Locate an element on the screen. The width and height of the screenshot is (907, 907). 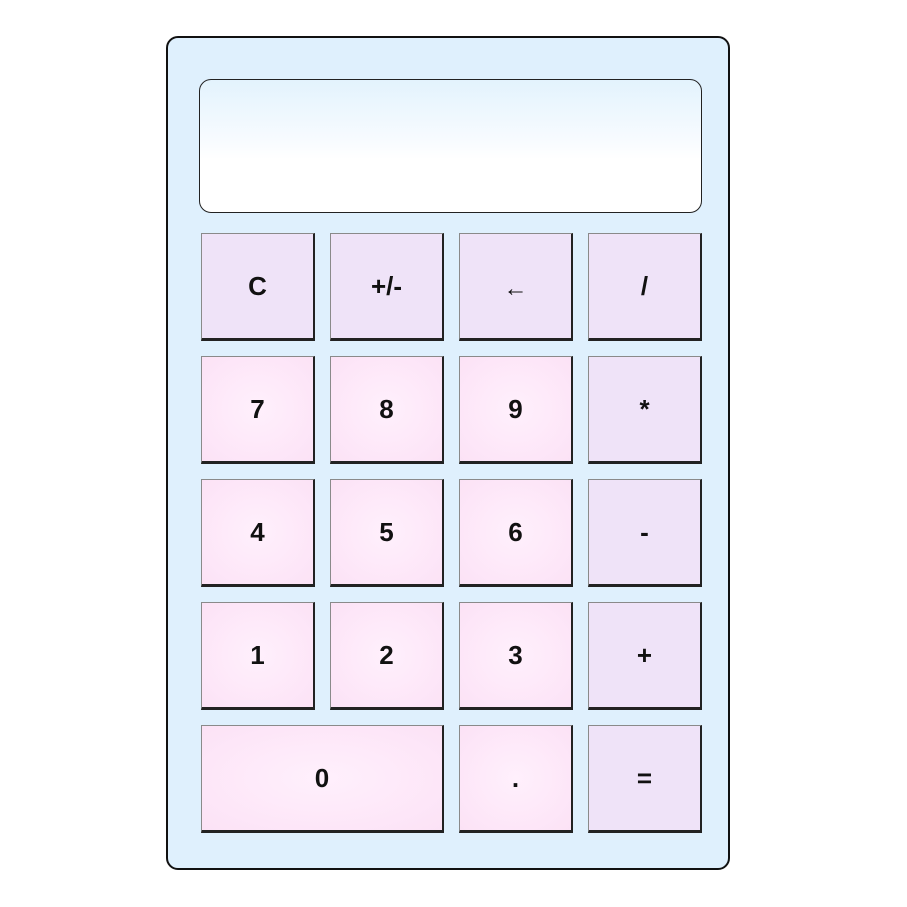
subtract-button: - is located at coordinates (645, 533).